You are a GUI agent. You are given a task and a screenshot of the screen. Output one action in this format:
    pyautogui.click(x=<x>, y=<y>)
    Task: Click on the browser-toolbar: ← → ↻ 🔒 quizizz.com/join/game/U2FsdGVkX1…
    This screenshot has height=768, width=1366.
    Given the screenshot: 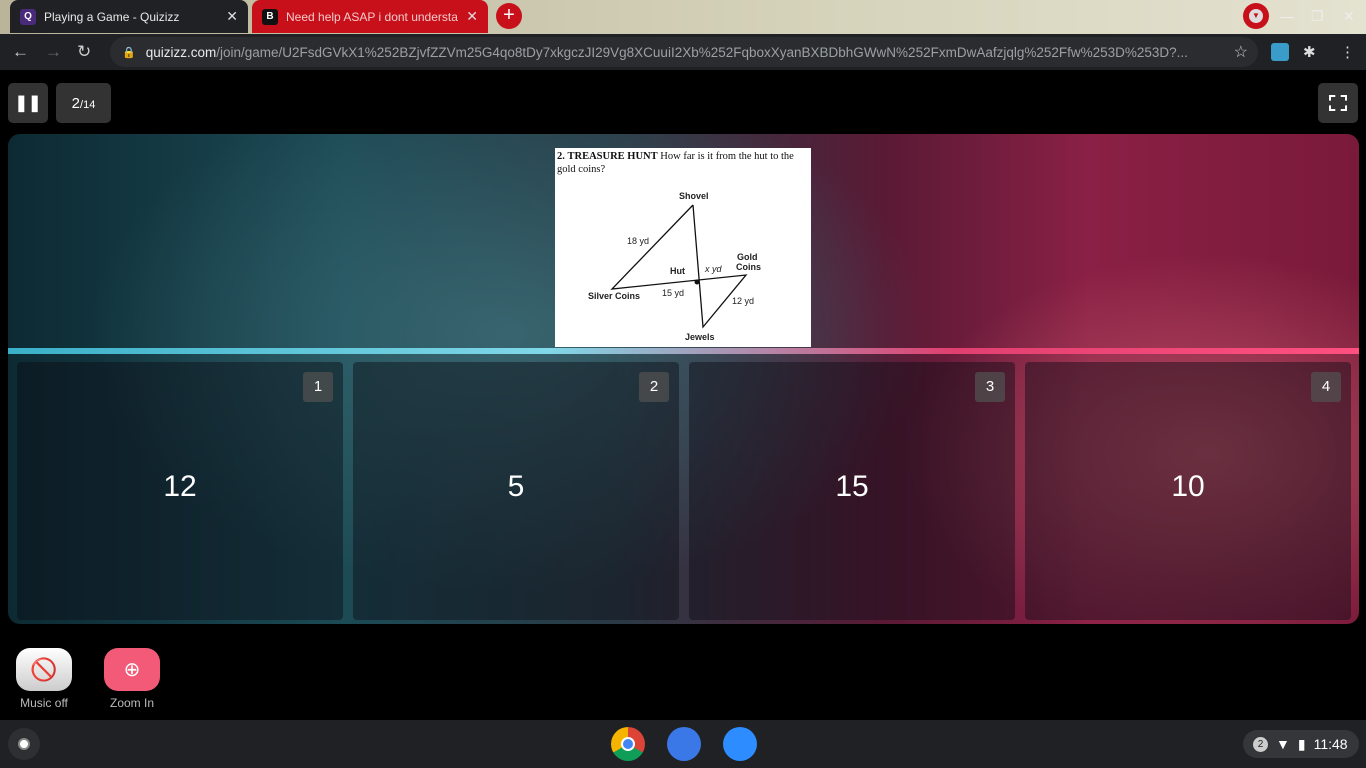 What is the action you would take?
    pyautogui.click(x=683, y=52)
    